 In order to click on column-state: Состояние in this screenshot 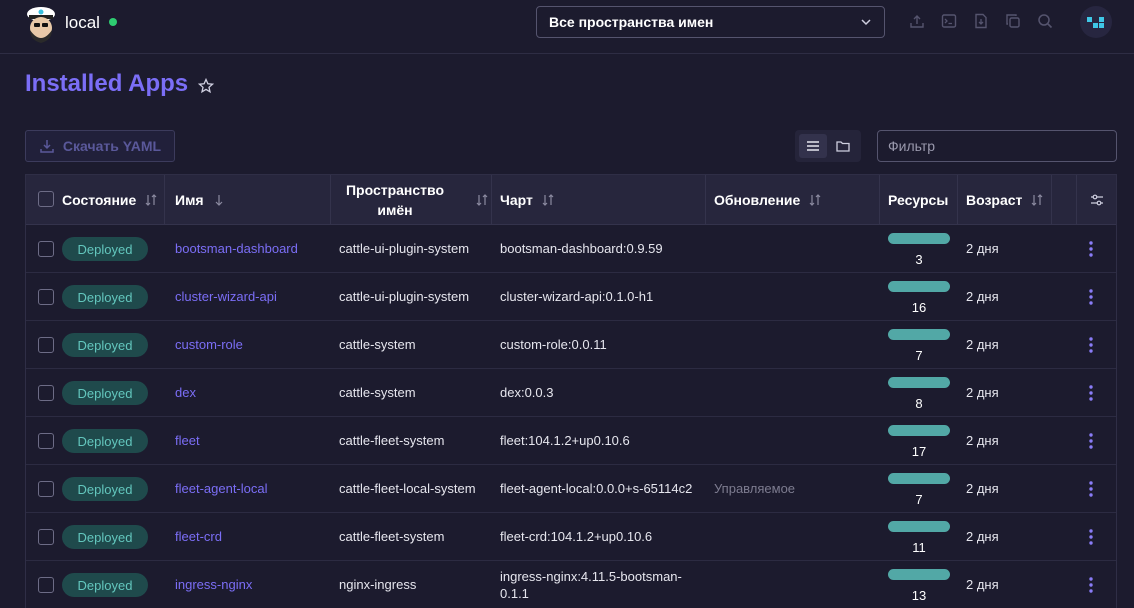, I will do `click(95, 199)`.